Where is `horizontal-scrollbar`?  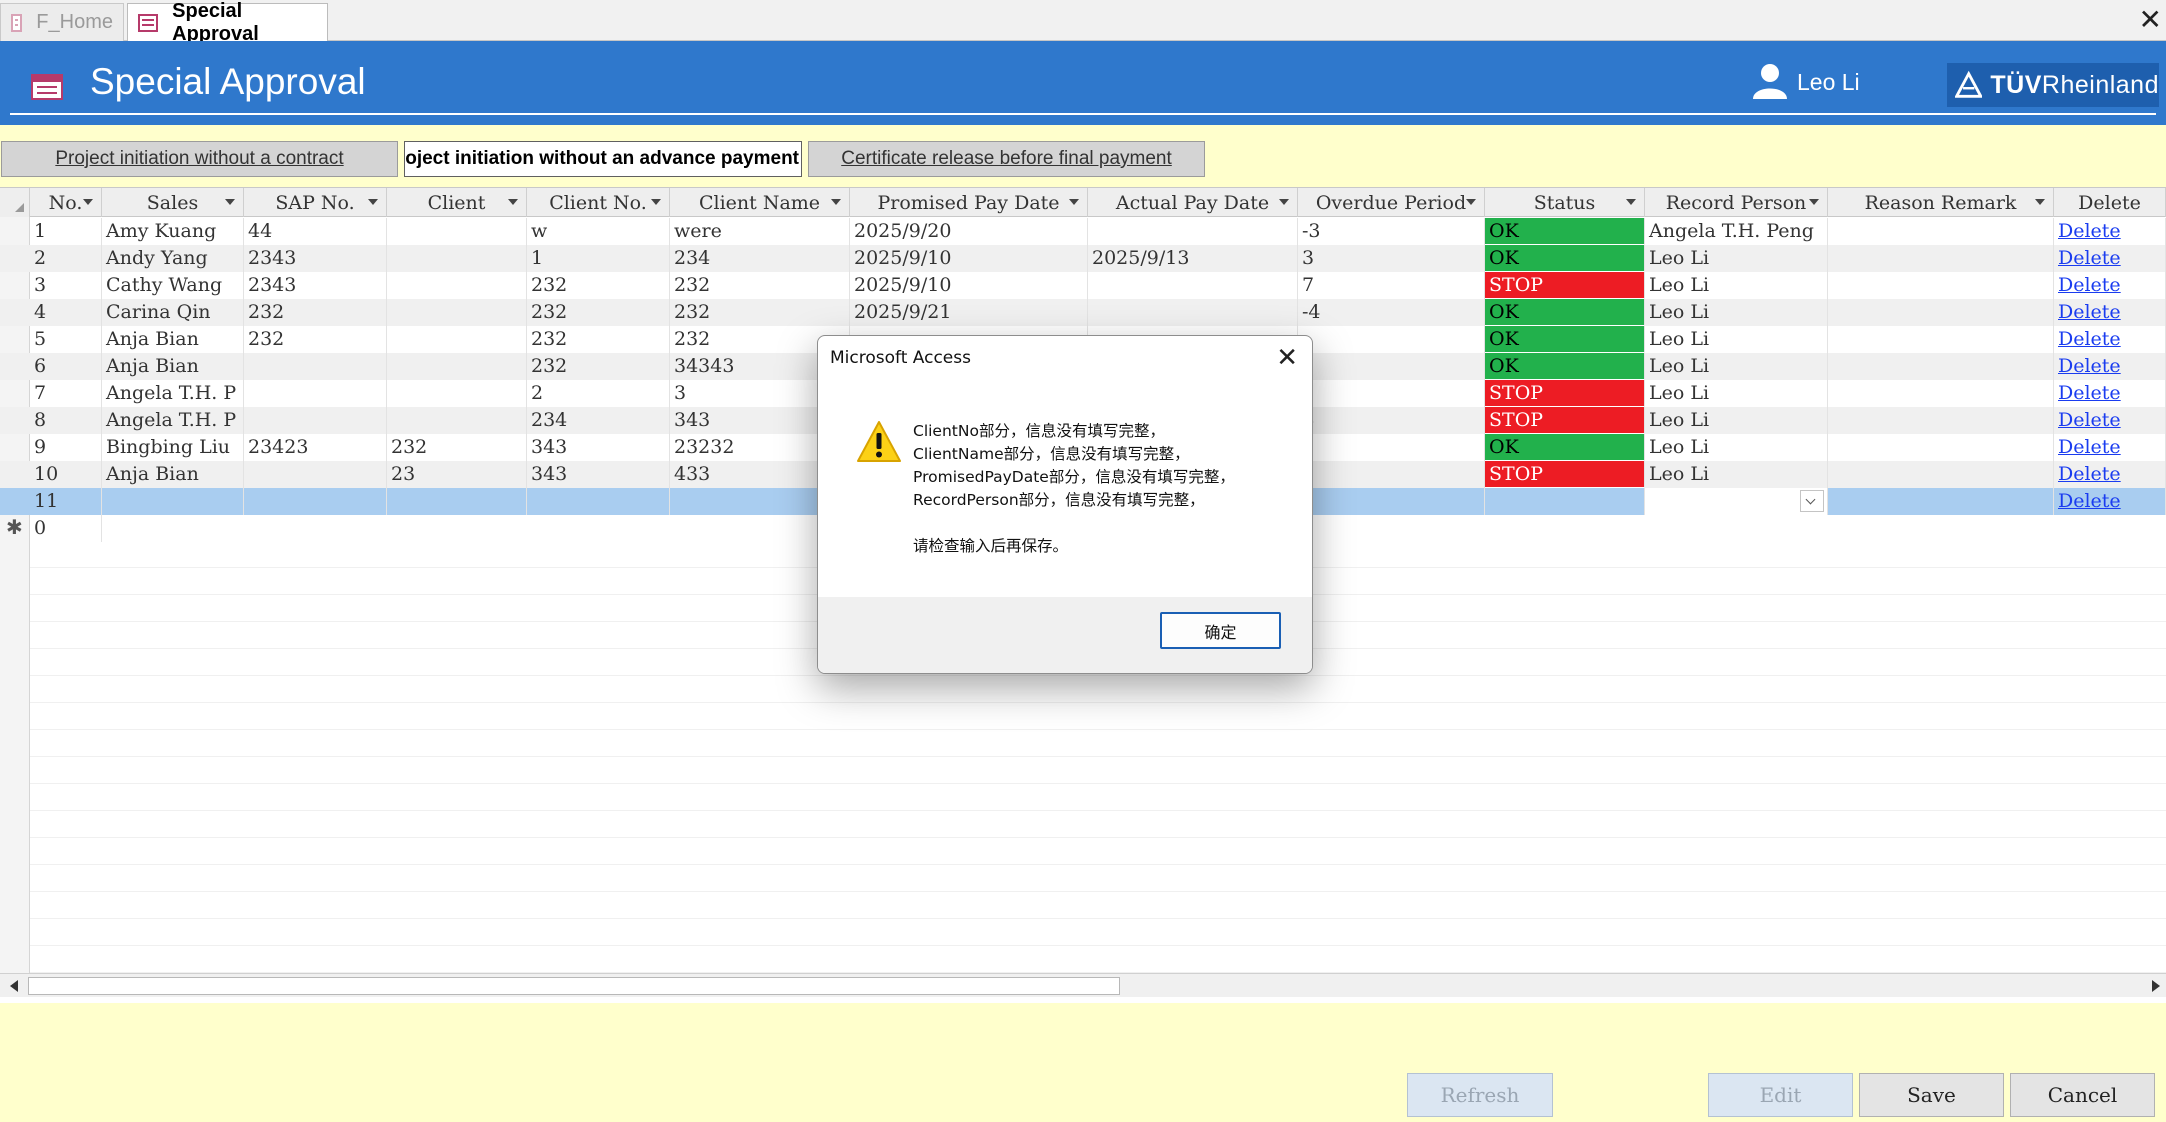
horizontal-scrollbar is located at coordinates (1083, 985).